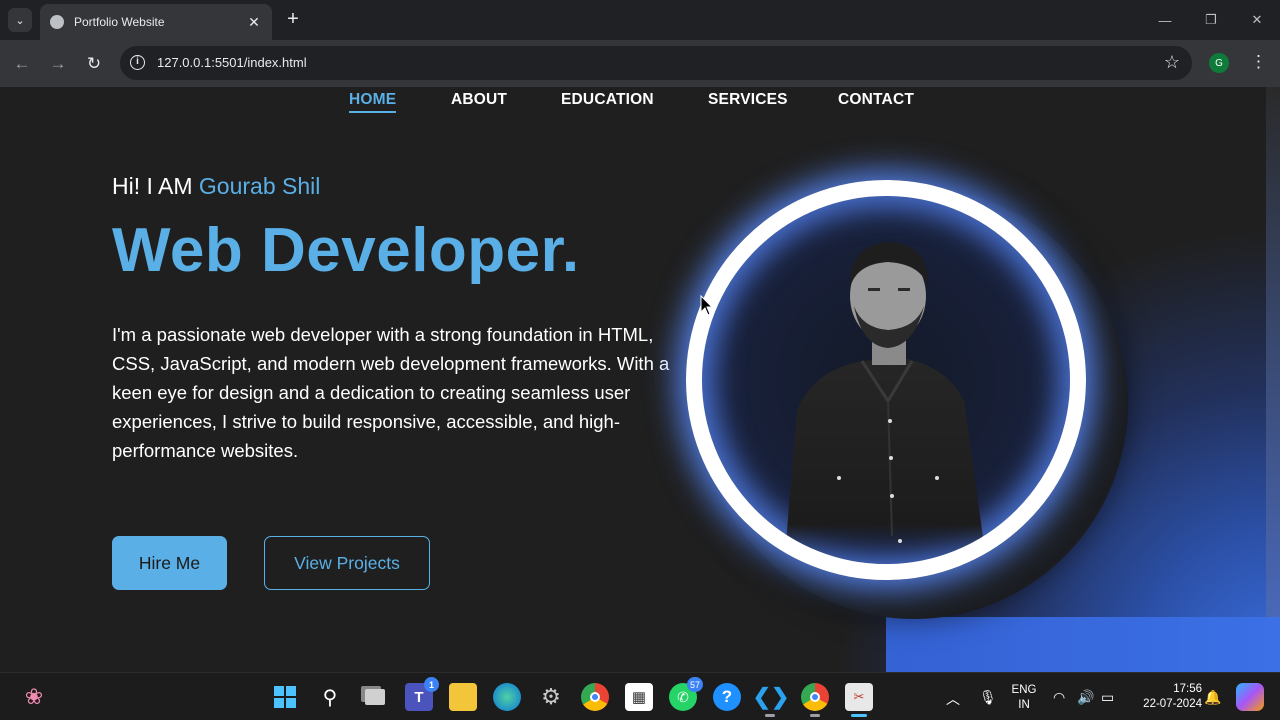 This screenshot has width=1280, height=720. Describe the element at coordinates (1211, 20) in the screenshot. I see `restore-button: ❐` at that location.